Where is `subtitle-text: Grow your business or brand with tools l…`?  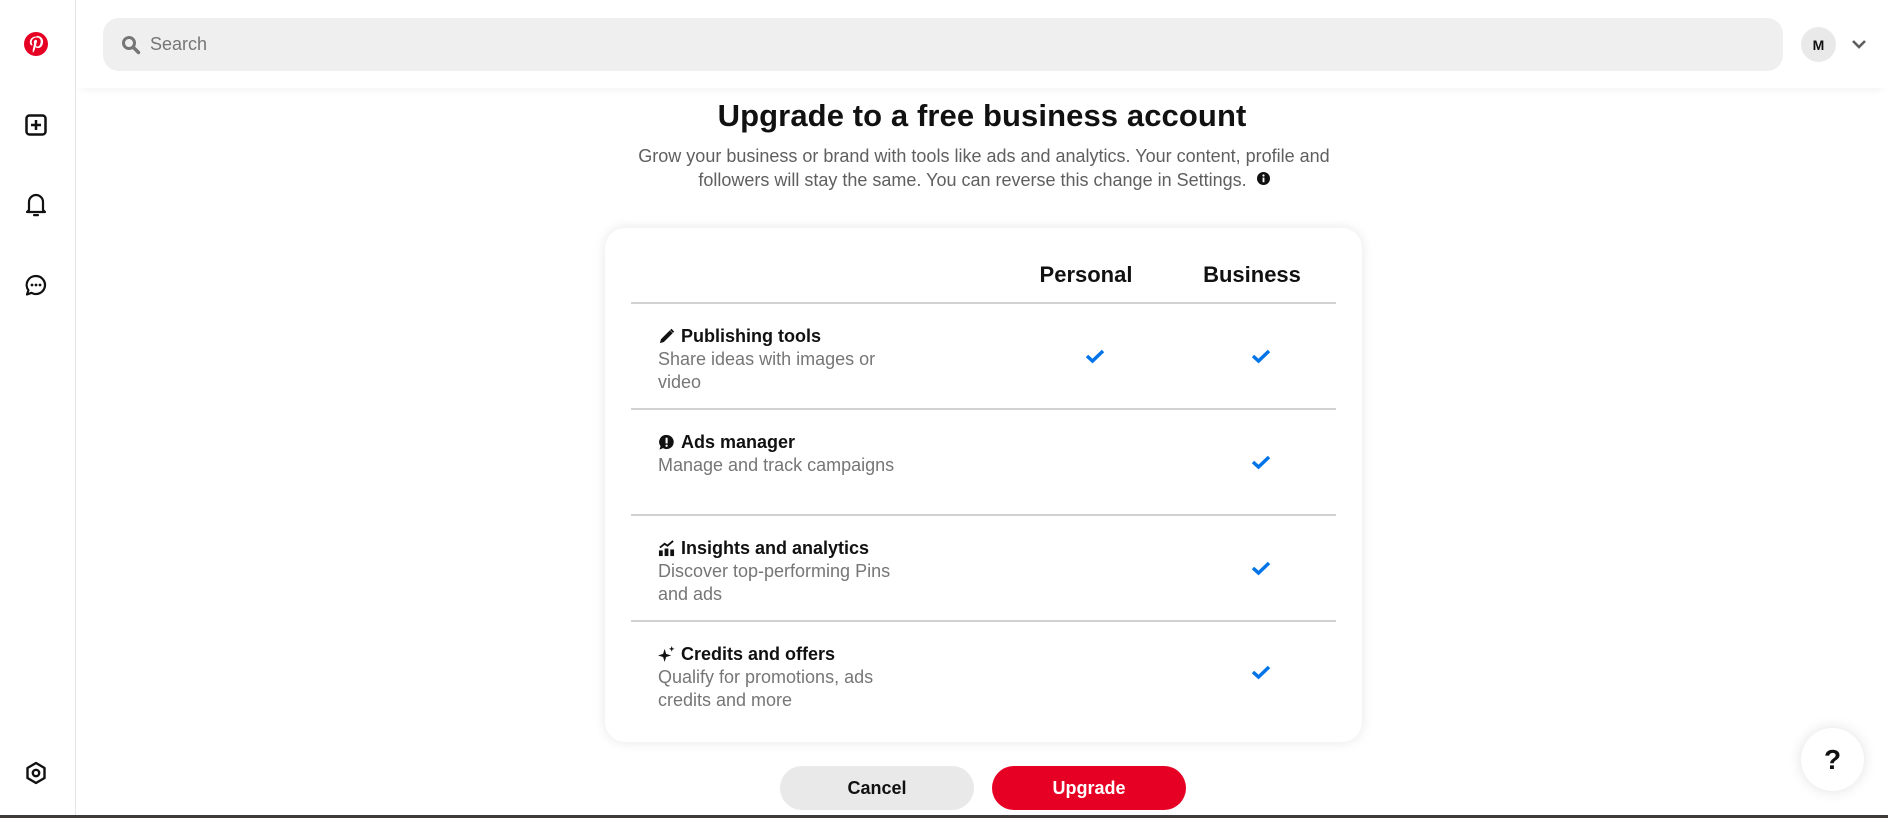
subtitle-text: Grow your business or brand with tools l… is located at coordinates (984, 168).